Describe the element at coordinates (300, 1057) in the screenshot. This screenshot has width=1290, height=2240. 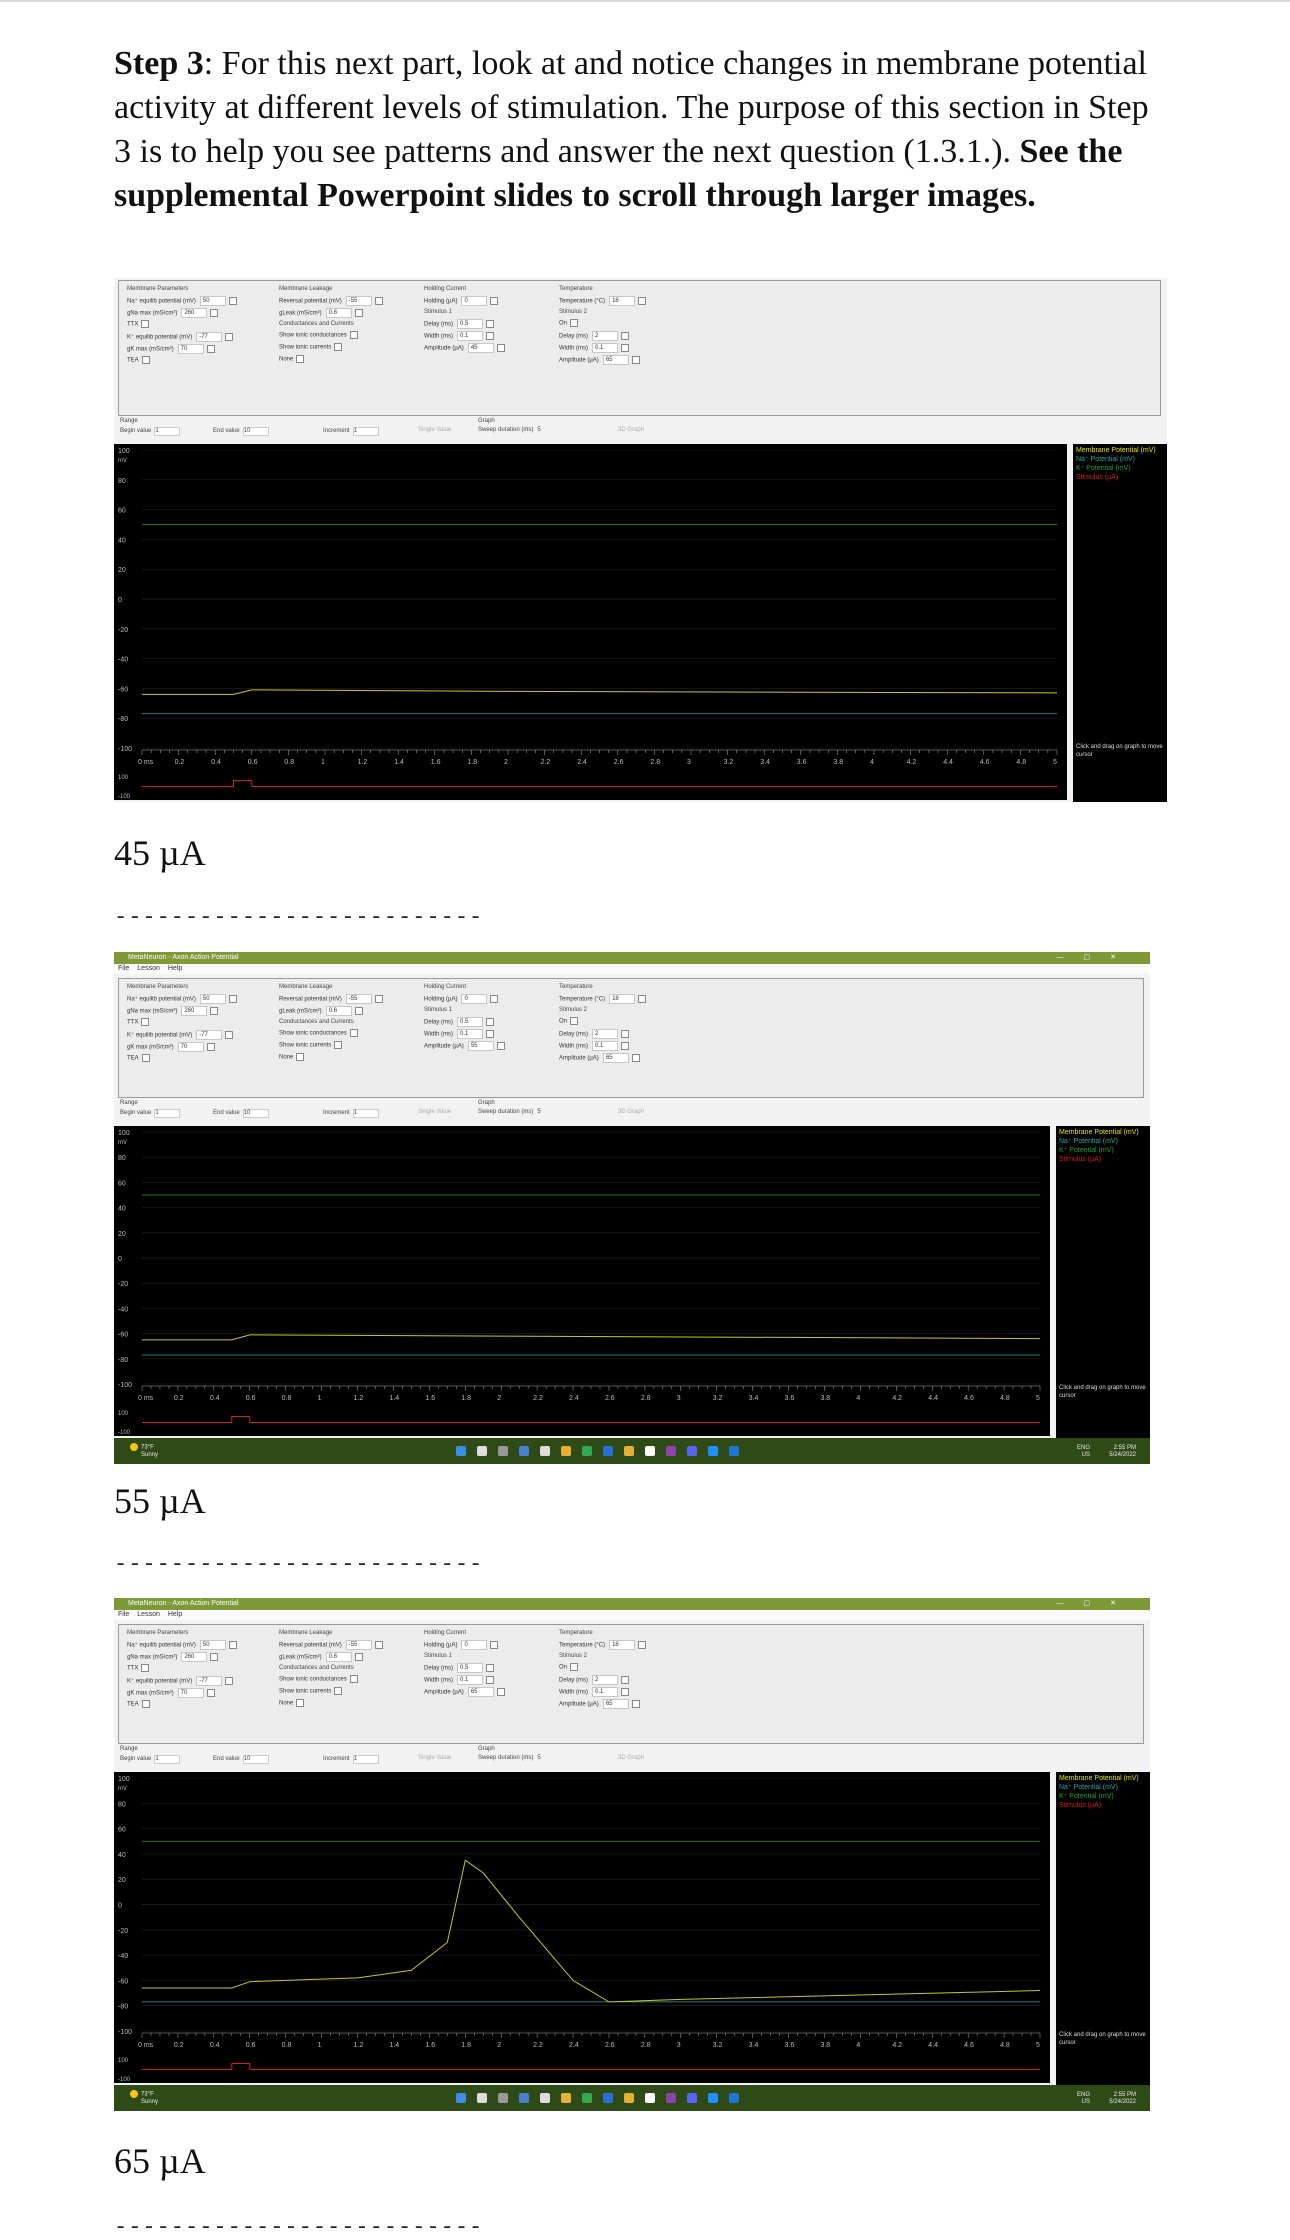
I see `none-radio-checkbox` at that location.